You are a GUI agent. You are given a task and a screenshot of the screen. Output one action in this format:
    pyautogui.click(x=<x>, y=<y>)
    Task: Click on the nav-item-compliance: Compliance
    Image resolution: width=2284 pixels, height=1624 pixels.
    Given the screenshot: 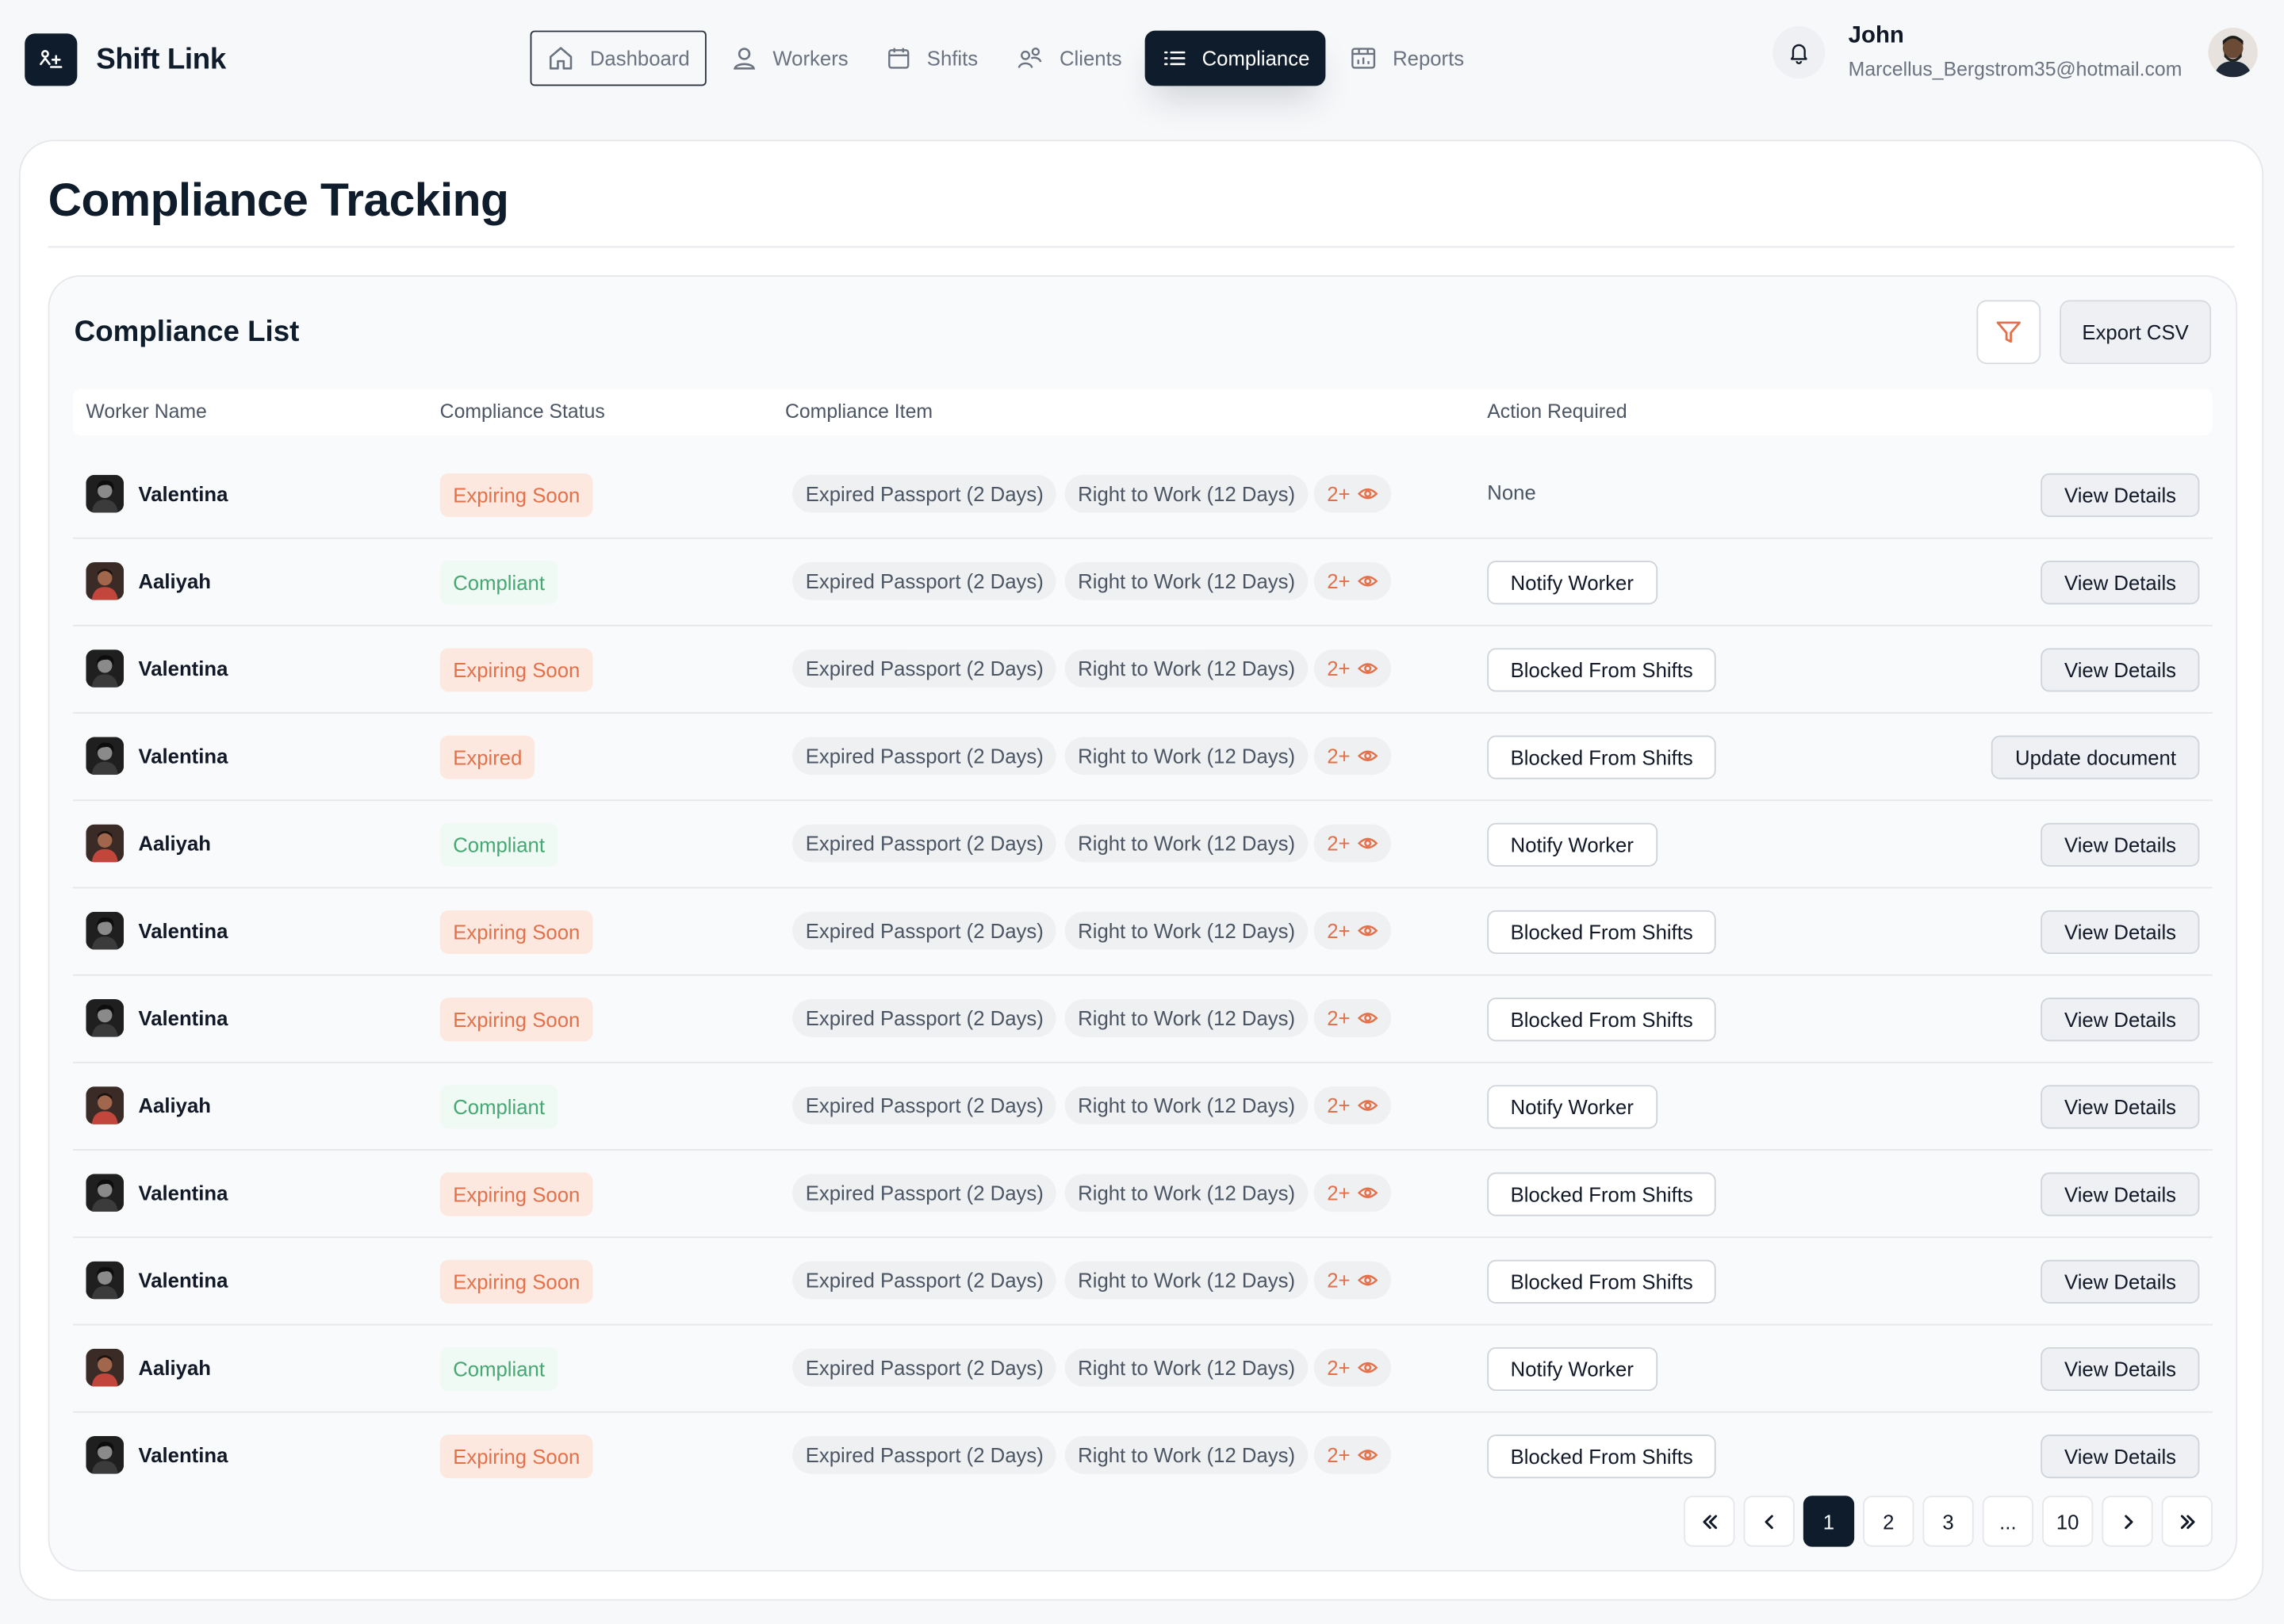 What is the action you would take?
    pyautogui.click(x=1235, y=58)
    